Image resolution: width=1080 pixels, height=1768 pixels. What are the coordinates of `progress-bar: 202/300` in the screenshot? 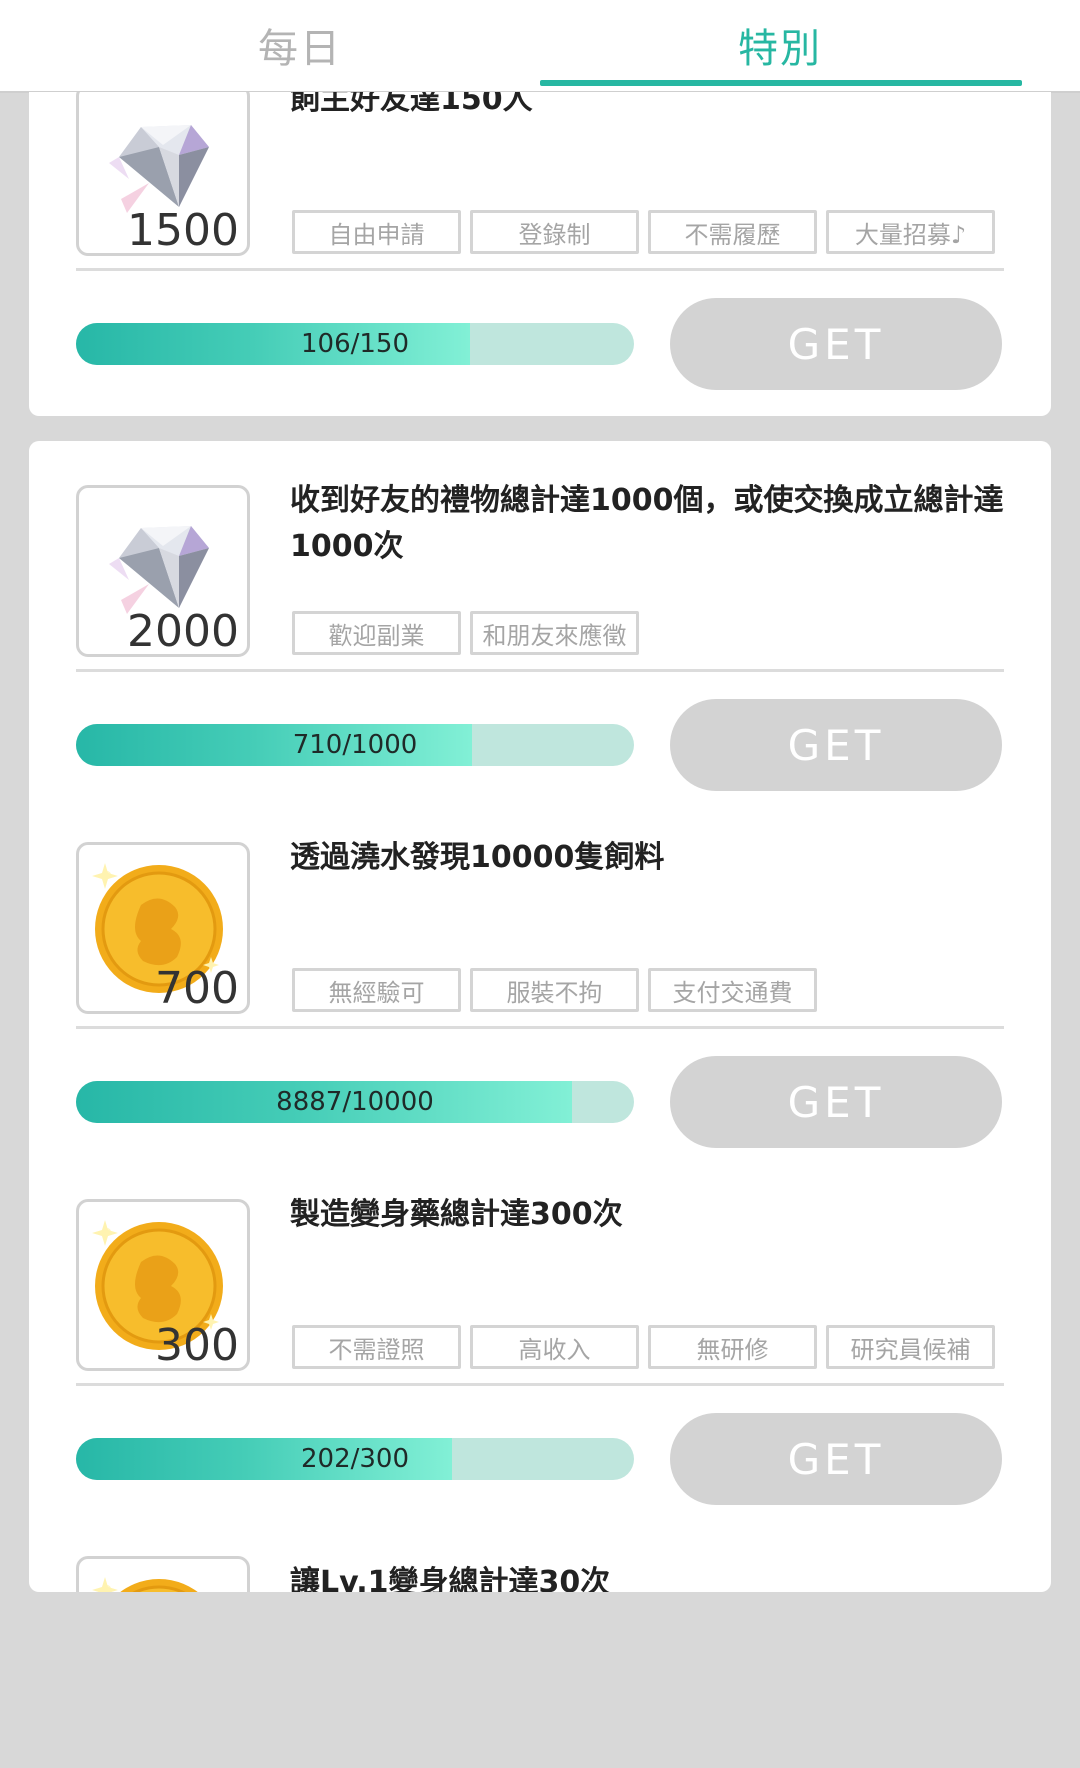 It's located at (355, 1459).